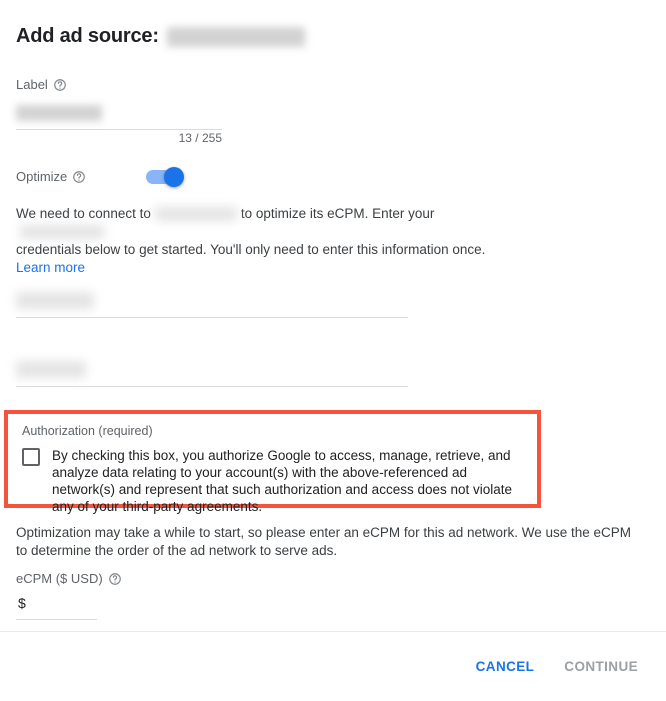  What do you see at coordinates (56, 606) in the screenshot?
I see `ecpm-input` at bounding box center [56, 606].